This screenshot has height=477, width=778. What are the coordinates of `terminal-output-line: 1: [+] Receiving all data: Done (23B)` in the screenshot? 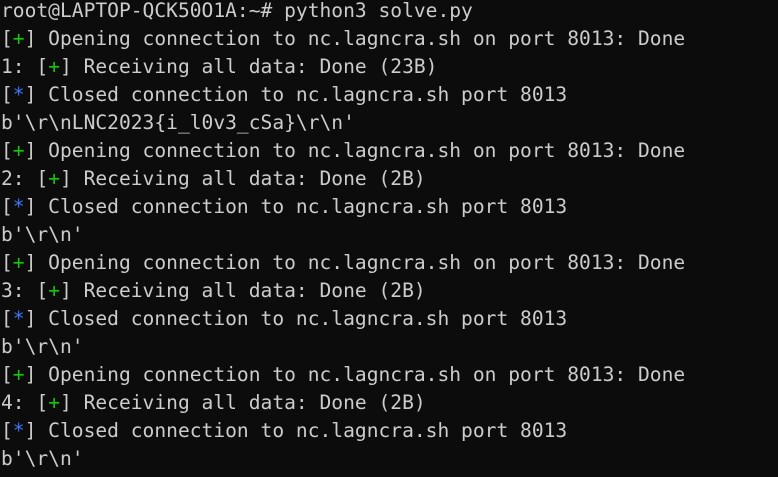 It's located at (219, 66).